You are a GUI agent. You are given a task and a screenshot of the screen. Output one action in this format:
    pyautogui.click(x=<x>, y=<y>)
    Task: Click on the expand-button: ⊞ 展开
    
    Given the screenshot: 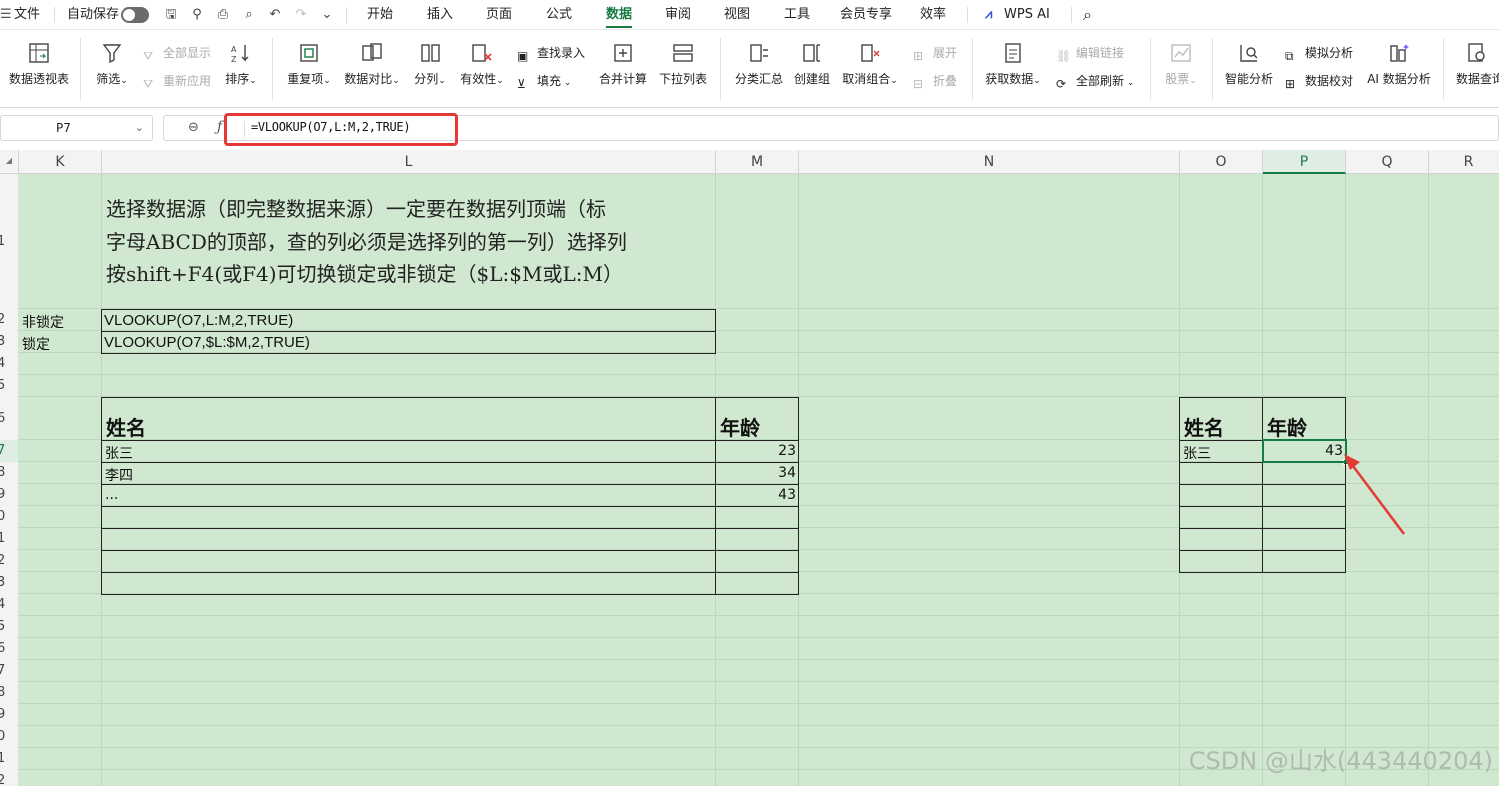 What is the action you would take?
    pyautogui.click(x=935, y=53)
    